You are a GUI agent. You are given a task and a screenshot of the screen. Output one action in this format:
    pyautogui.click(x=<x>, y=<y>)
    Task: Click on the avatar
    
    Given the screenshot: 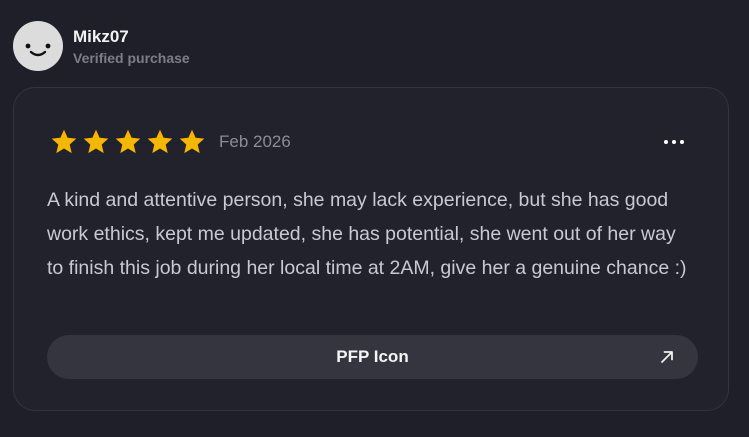 What is the action you would take?
    pyautogui.click(x=38, y=46)
    